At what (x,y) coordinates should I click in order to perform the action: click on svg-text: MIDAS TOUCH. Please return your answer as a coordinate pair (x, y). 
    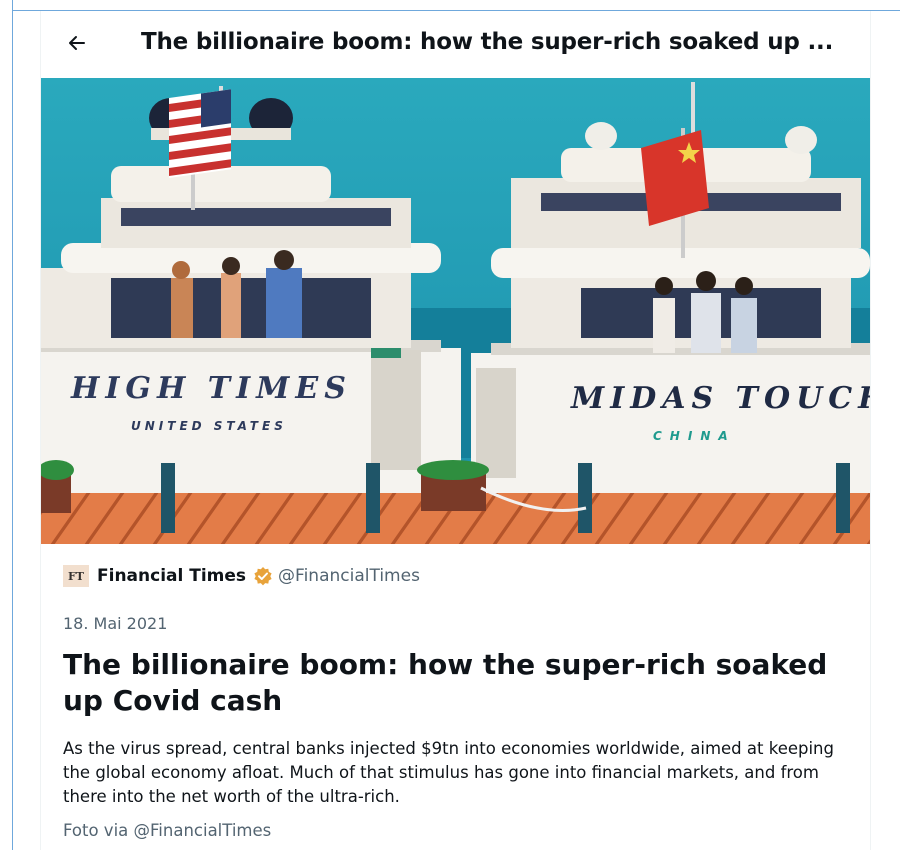
    Looking at the image, I should click on (720, 398).